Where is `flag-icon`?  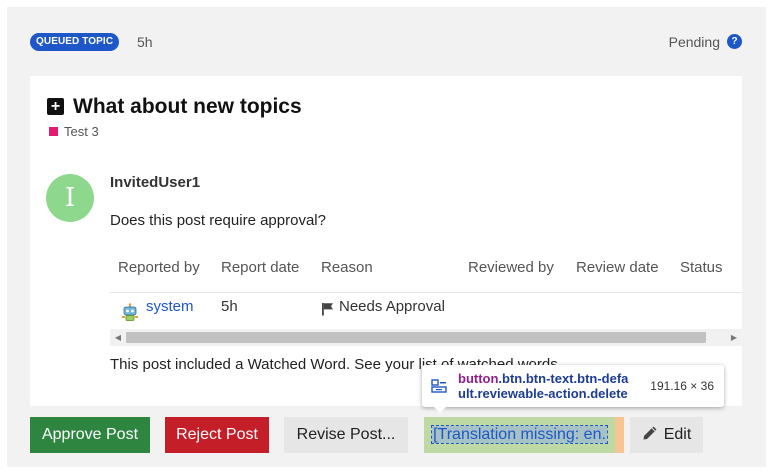 flag-icon is located at coordinates (327, 309).